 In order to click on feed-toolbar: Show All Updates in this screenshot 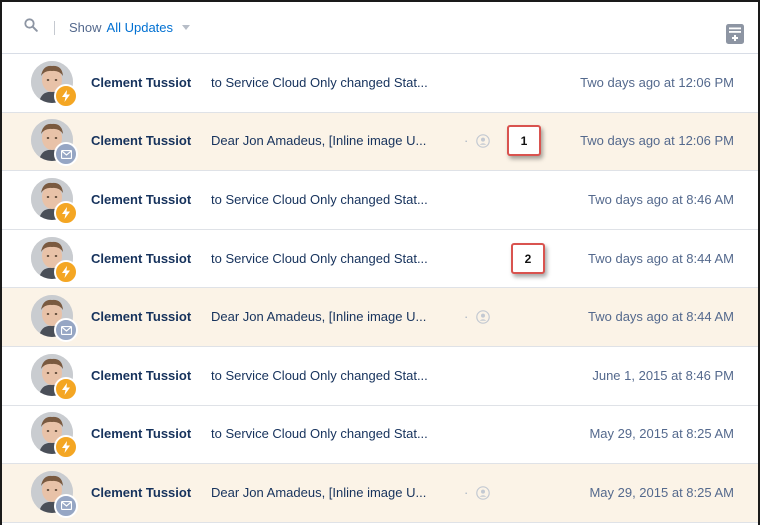, I will do `click(380, 28)`.